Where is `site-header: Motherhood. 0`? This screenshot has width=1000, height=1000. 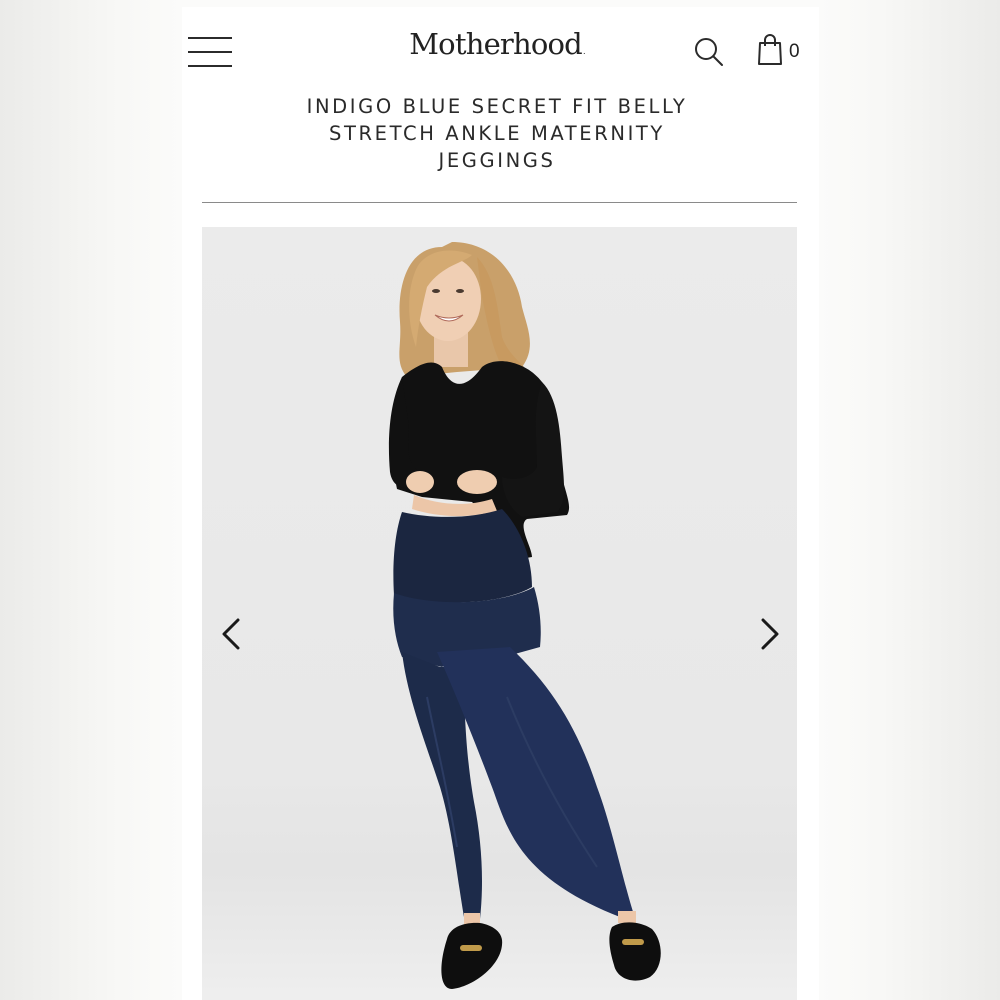
site-header: Motherhood. 0 is located at coordinates (500, 47).